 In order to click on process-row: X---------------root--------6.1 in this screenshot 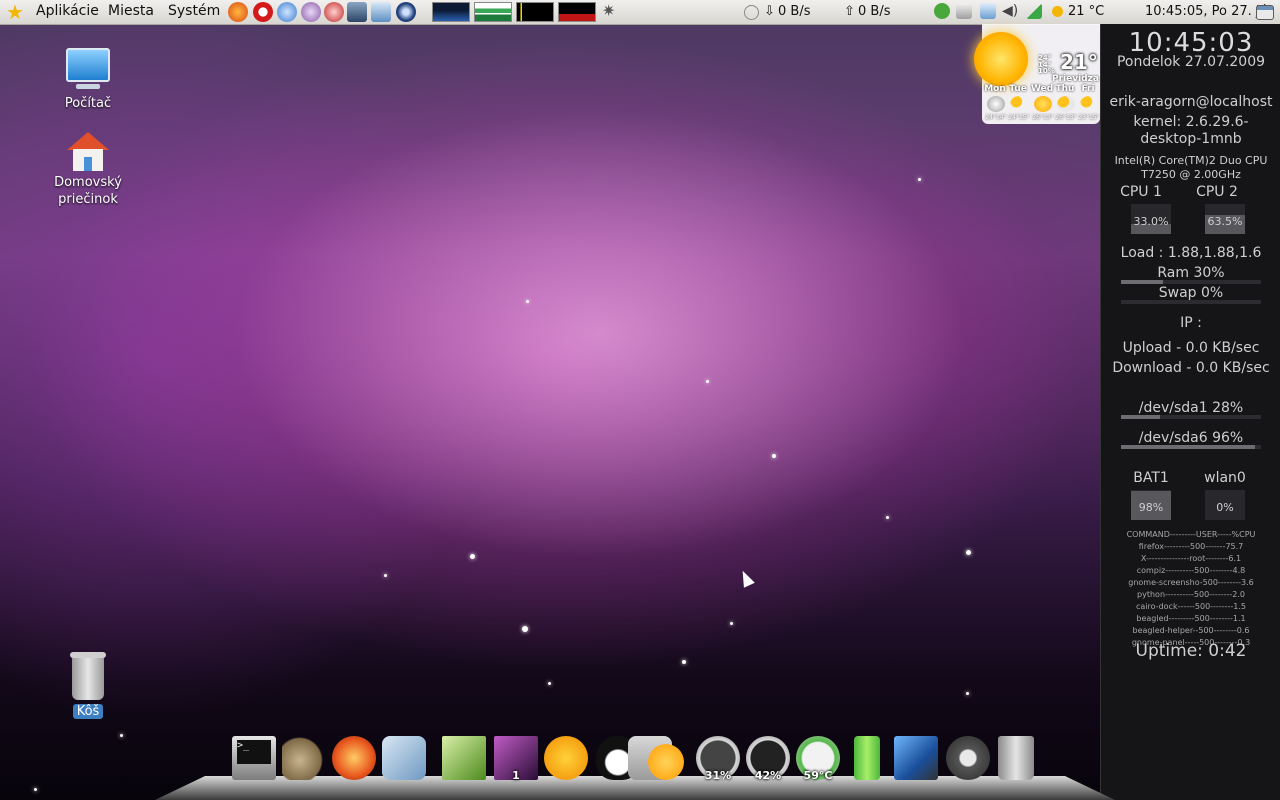, I will do `click(1191, 558)`.